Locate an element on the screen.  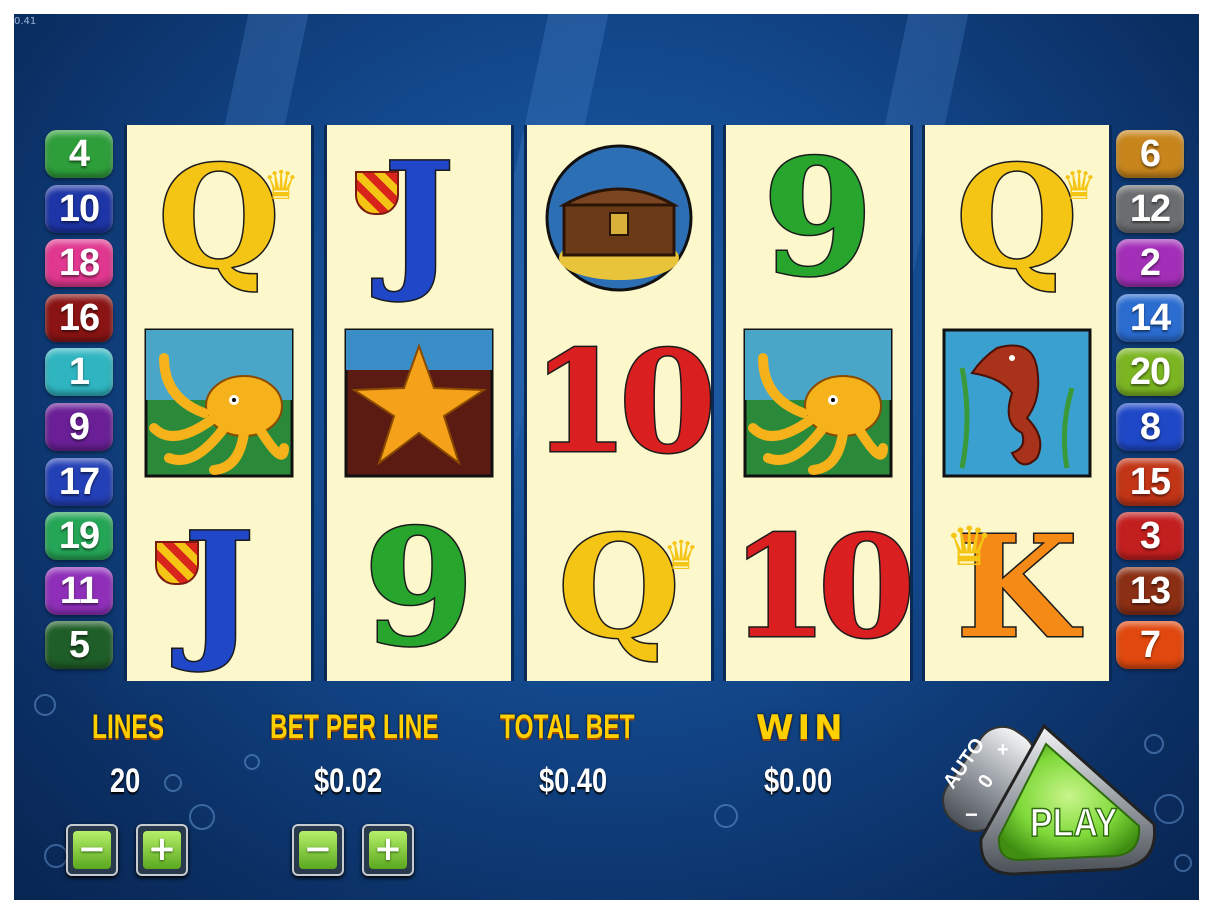
payline-badge-19: 19 is located at coordinates (79, 536).